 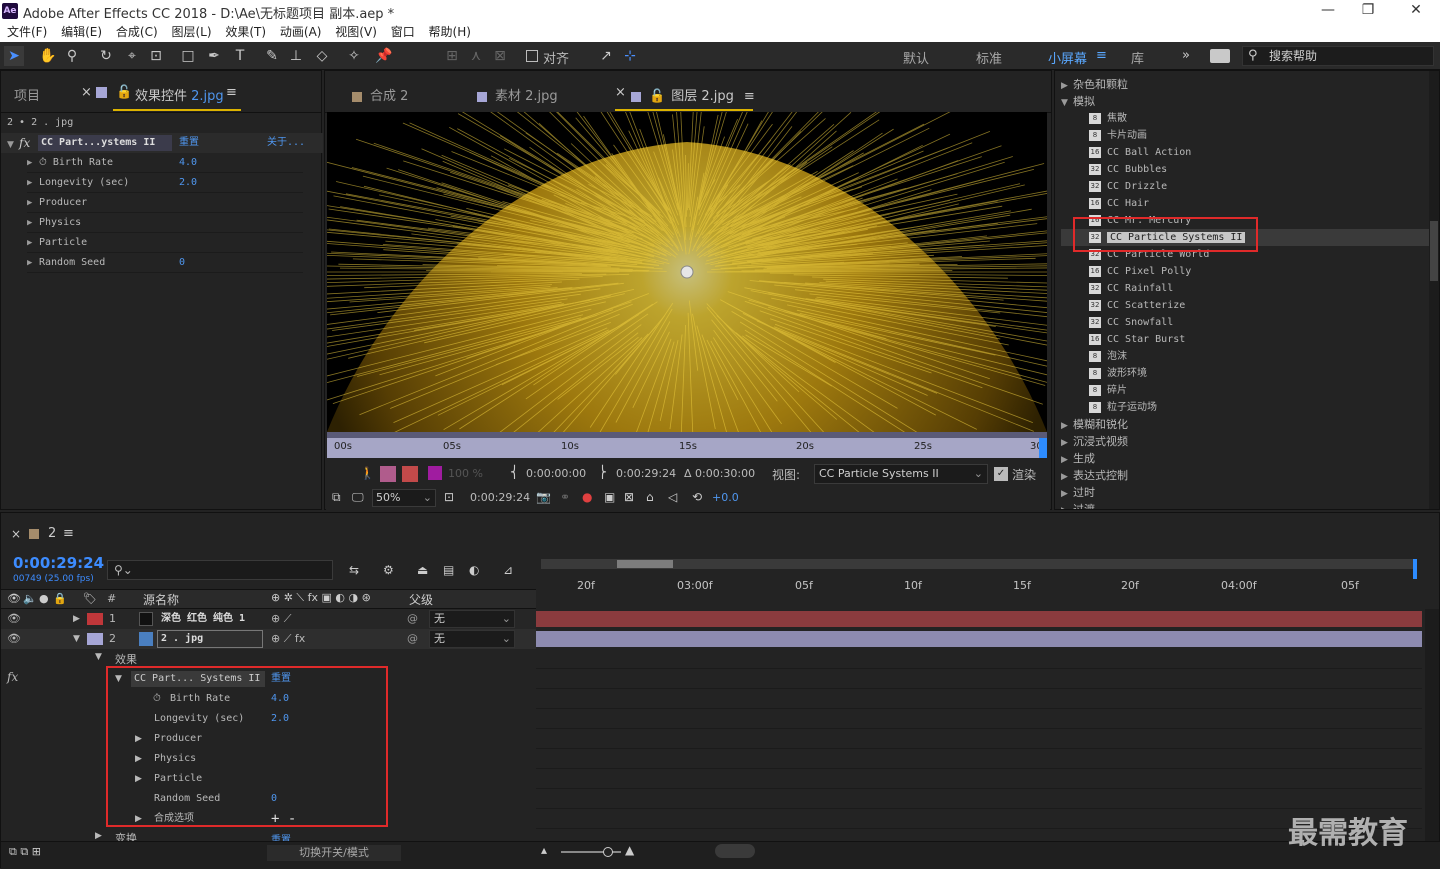 What do you see at coordinates (1246, 118) in the screenshot?
I see `effect-item: 8 焦散` at bounding box center [1246, 118].